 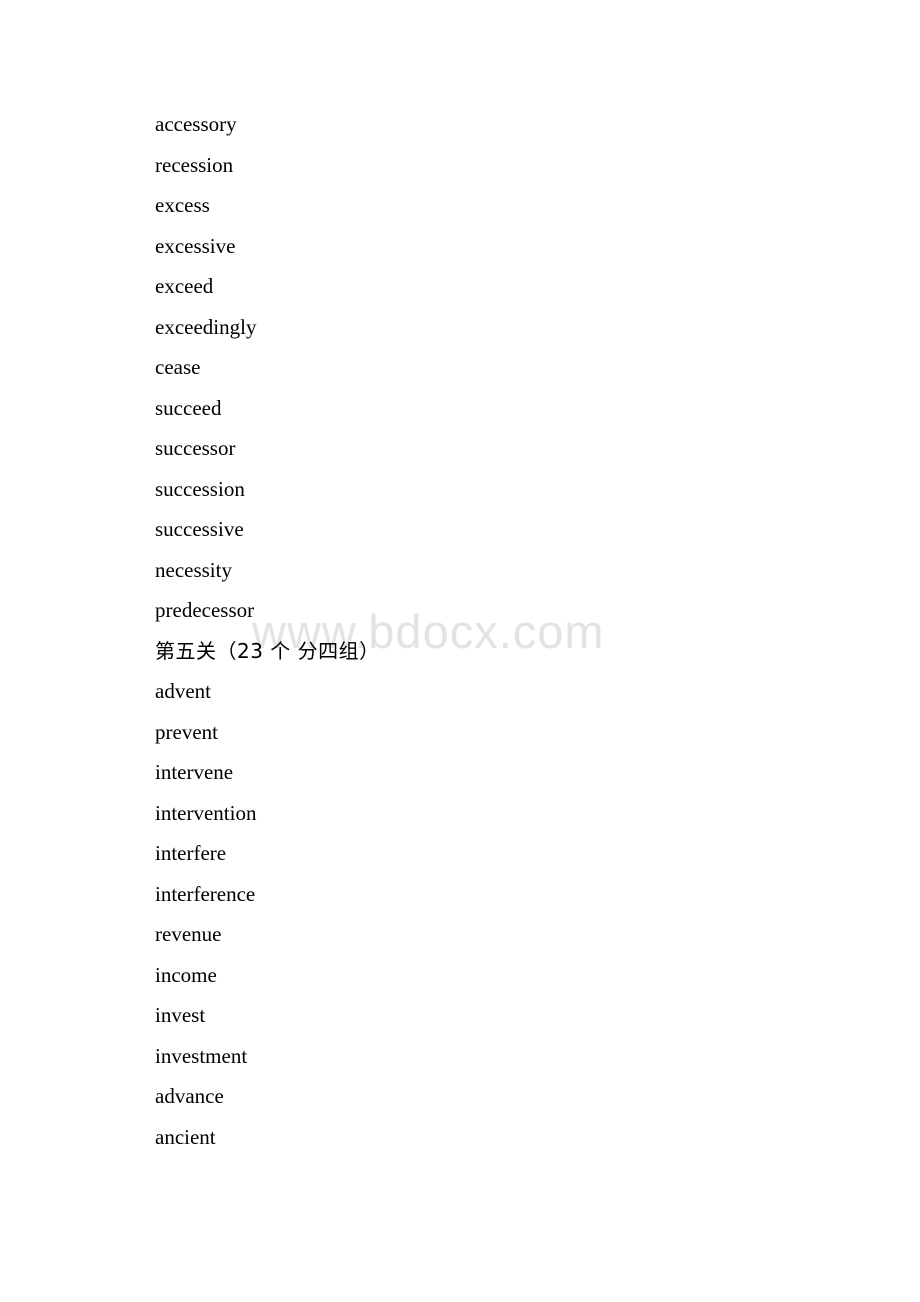 What do you see at coordinates (199, 529) in the screenshot?
I see `vocabulary-word: successive` at bounding box center [199, 529].